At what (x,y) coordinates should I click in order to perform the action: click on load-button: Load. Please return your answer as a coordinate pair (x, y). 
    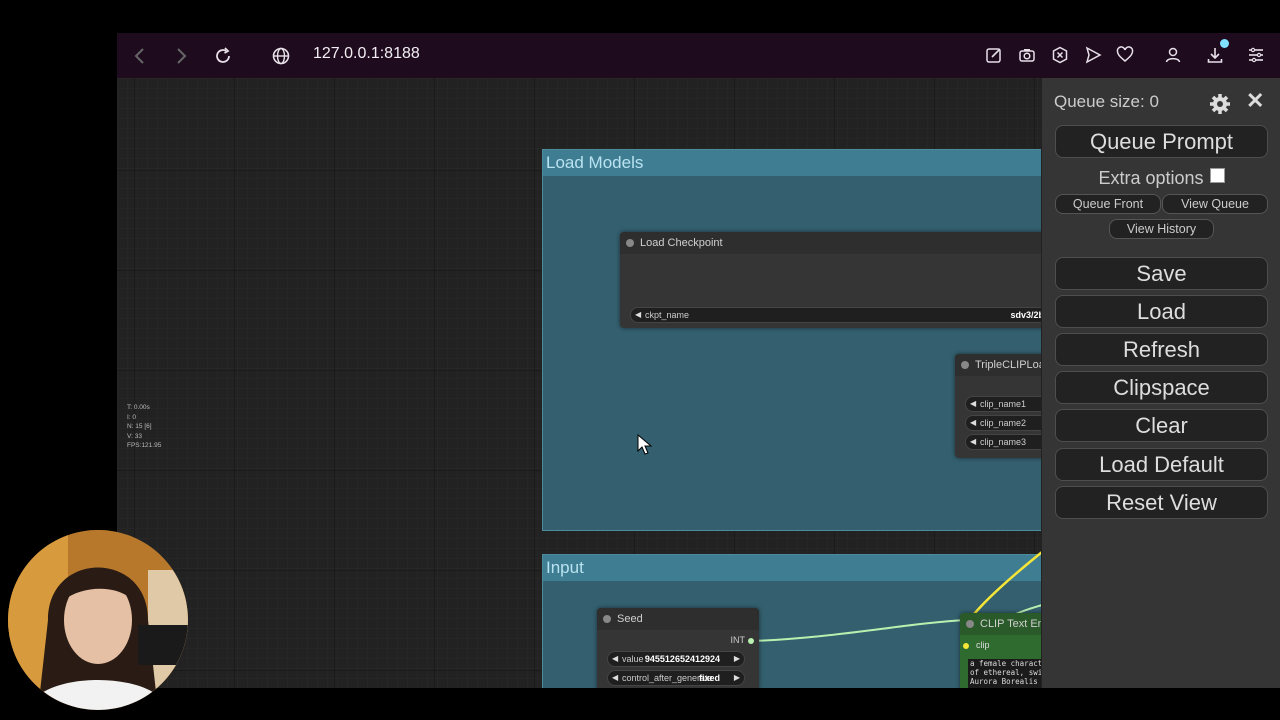
    Looking at the image, I should click on (1161, 311).